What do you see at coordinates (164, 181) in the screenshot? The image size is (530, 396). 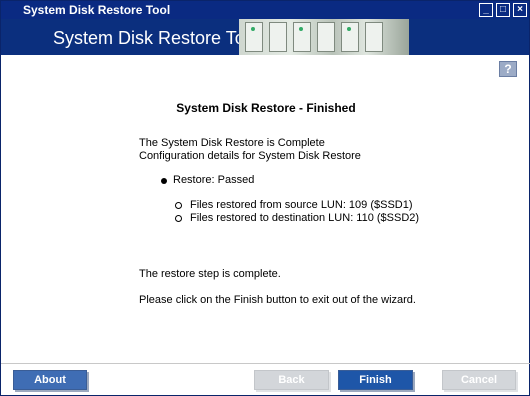 I see `bullet-icon` at bounding box center [164, 181].